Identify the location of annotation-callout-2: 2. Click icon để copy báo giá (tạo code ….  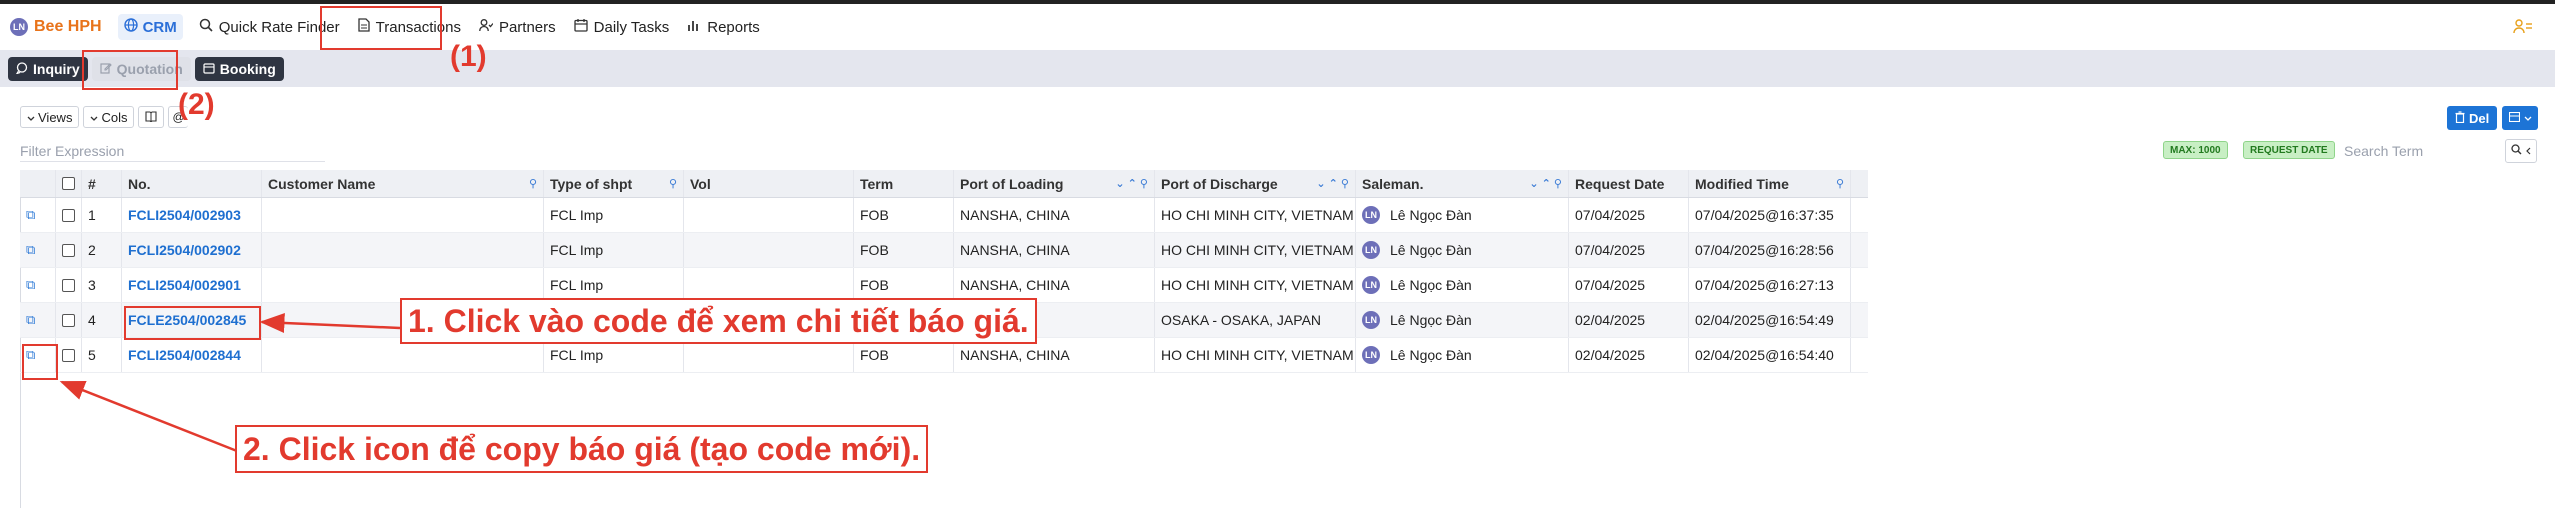
(582, 449).